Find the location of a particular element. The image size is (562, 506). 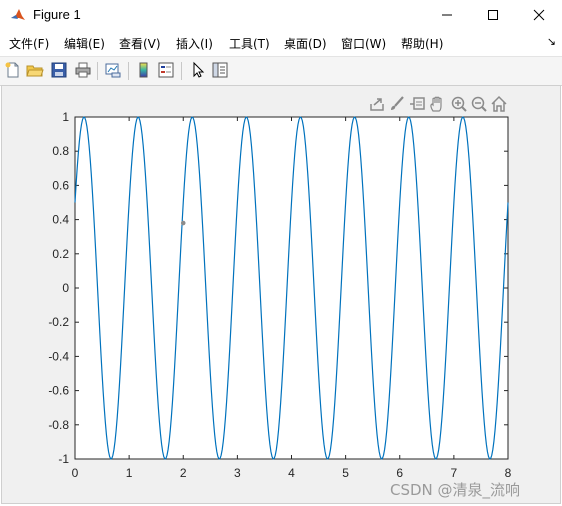

x-tick-label: 5 is located at coordinates (345, 473).